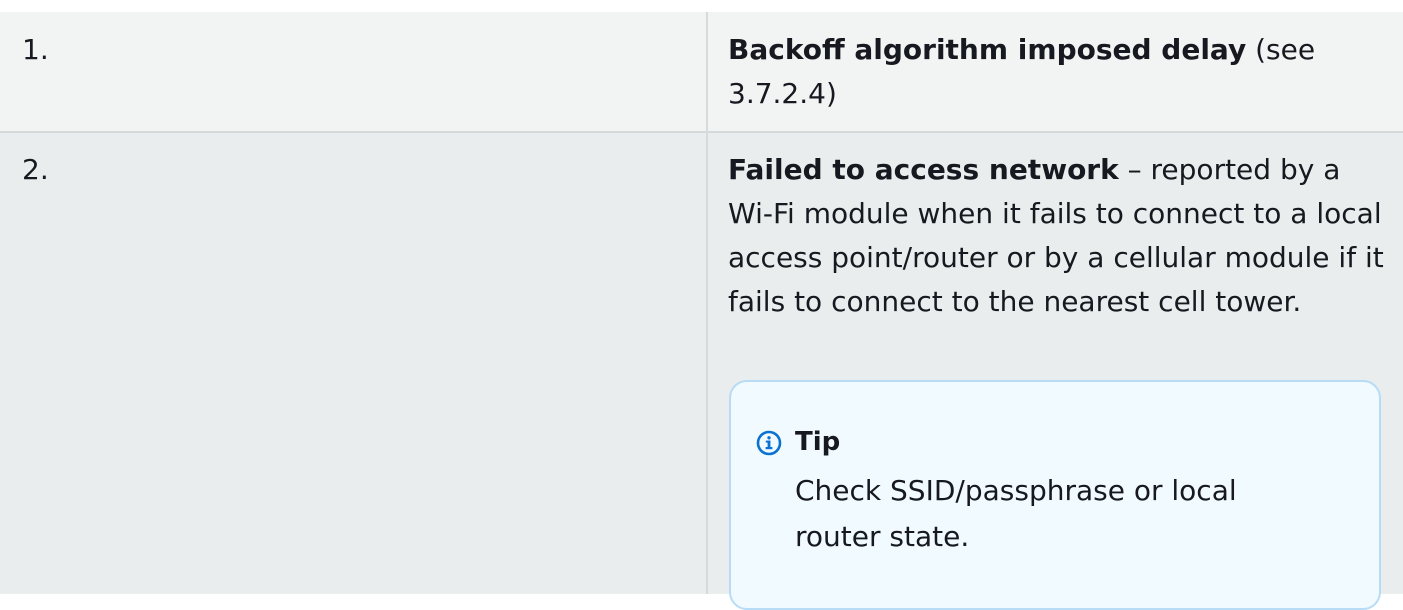  I want to click on row-number: 2., so click(35, 169).